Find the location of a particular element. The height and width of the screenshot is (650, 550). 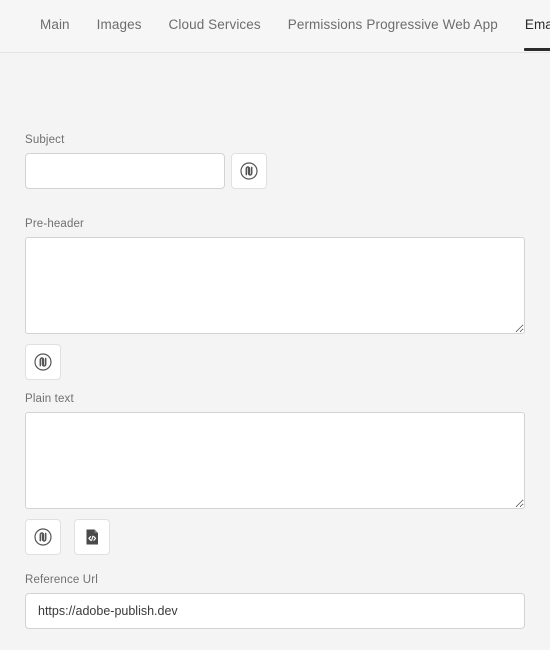

tab-progressive-web-app: Progressive Web App is located at coordinates (431, 34).